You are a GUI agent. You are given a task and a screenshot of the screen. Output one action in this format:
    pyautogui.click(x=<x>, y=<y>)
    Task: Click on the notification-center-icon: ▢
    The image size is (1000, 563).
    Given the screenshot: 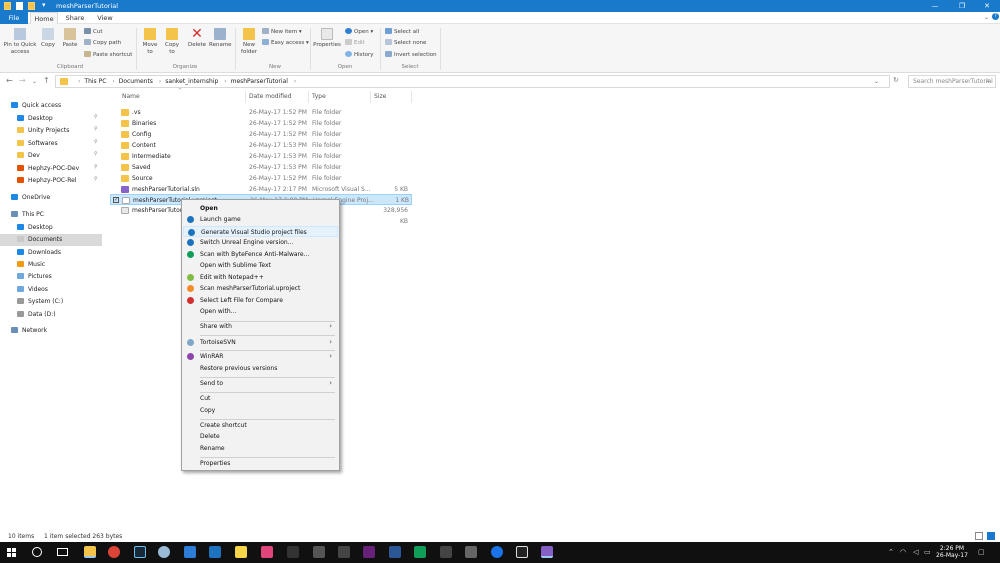 What is the action you would take?
    pyautogui.click(x=981, y=552)
    